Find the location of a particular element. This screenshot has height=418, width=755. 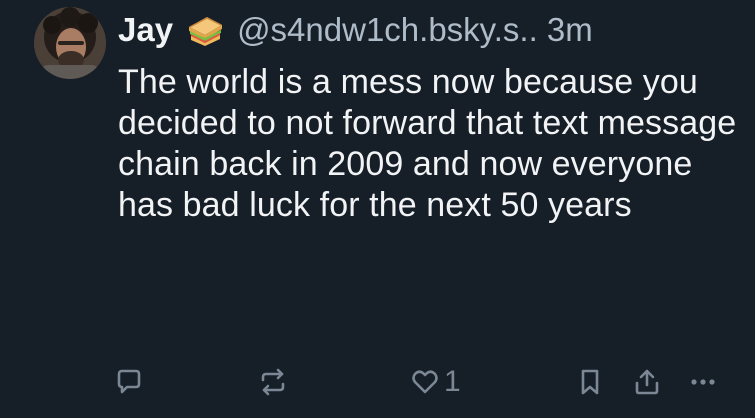

speech-bubble-icon is located at coordinates (129, 382).